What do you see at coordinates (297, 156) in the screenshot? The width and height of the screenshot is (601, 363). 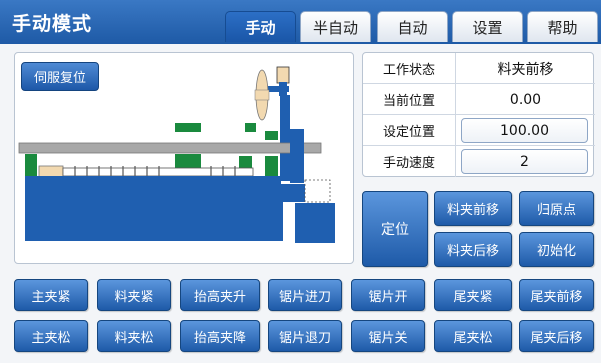 I see `saw-guard-post` at bounding box center [297, 156].